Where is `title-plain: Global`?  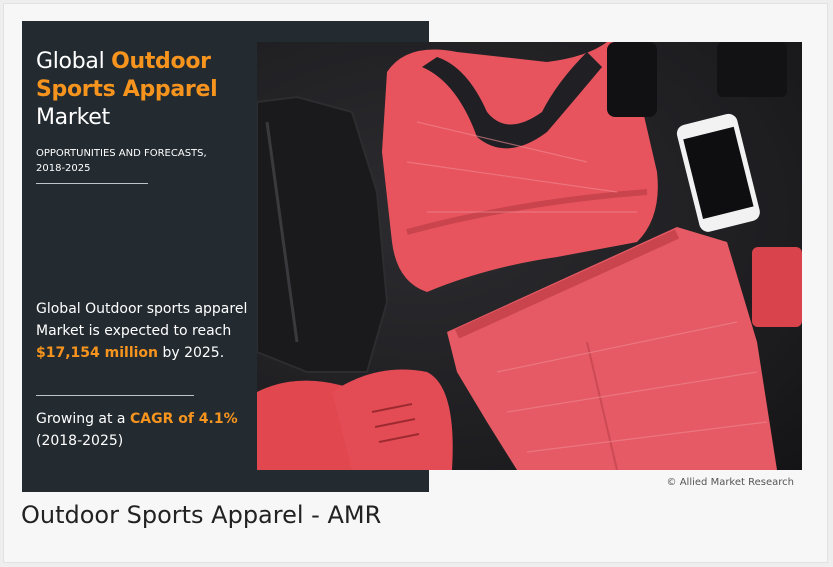
title-plain: Global is located at coordinates (74, 61).